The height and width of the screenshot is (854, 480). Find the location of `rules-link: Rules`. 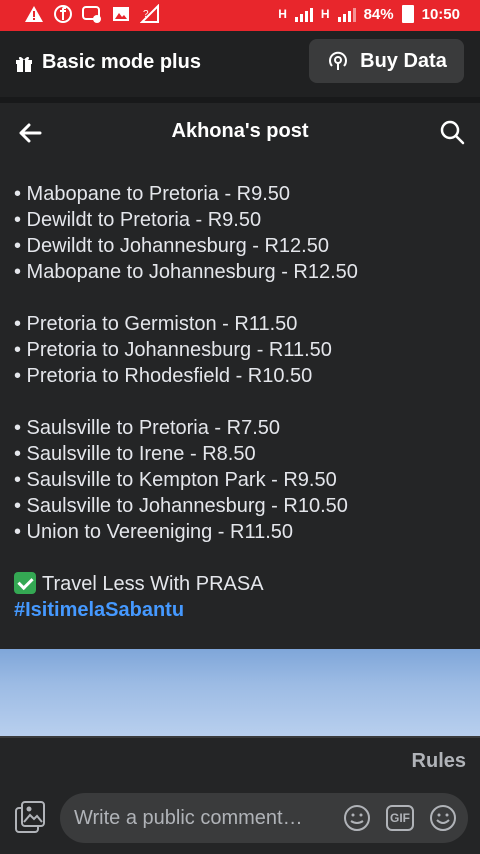

rules-link: Rules is located at coordinates (439, 761).